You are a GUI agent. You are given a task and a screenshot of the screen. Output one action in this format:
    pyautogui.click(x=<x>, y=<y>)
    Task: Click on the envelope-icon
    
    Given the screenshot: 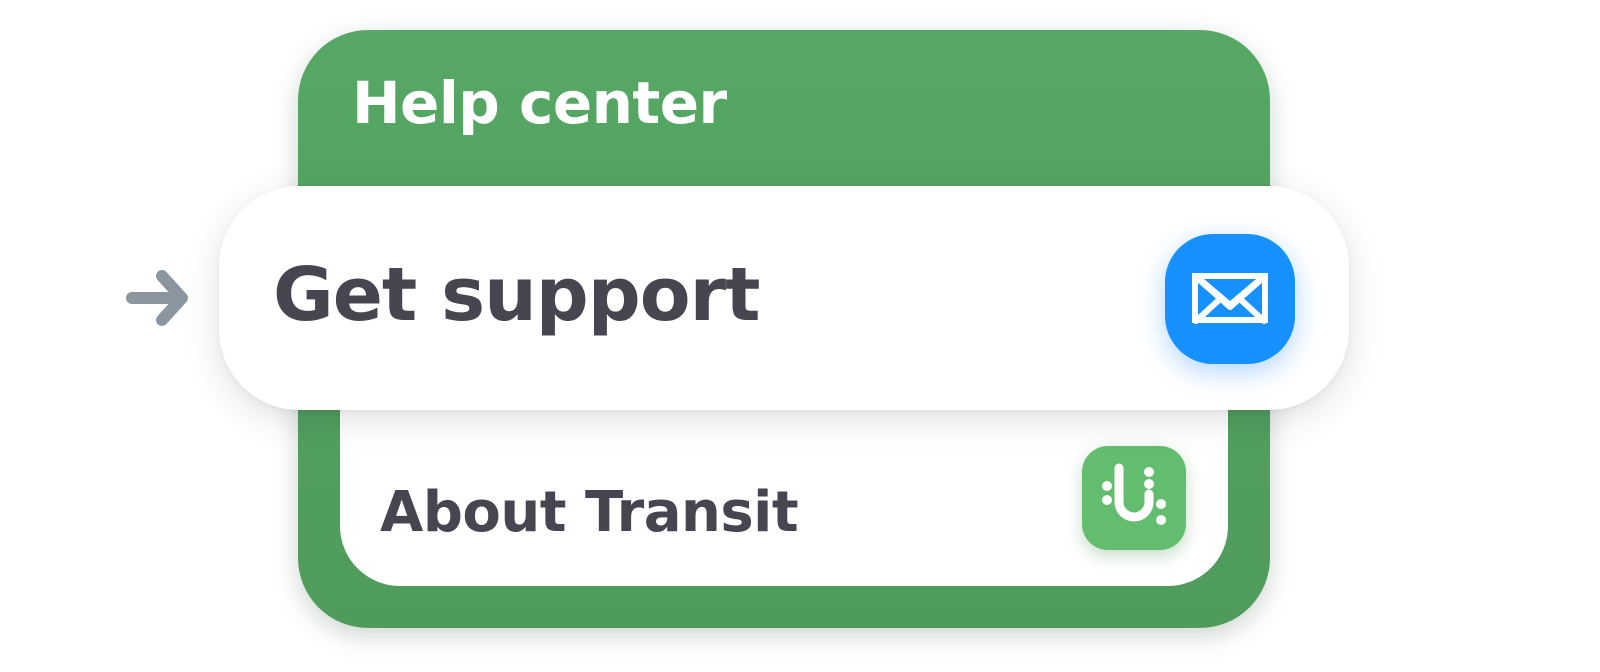 What is the action you would take?
    pyautogui.click(x=1230, y=298)
    